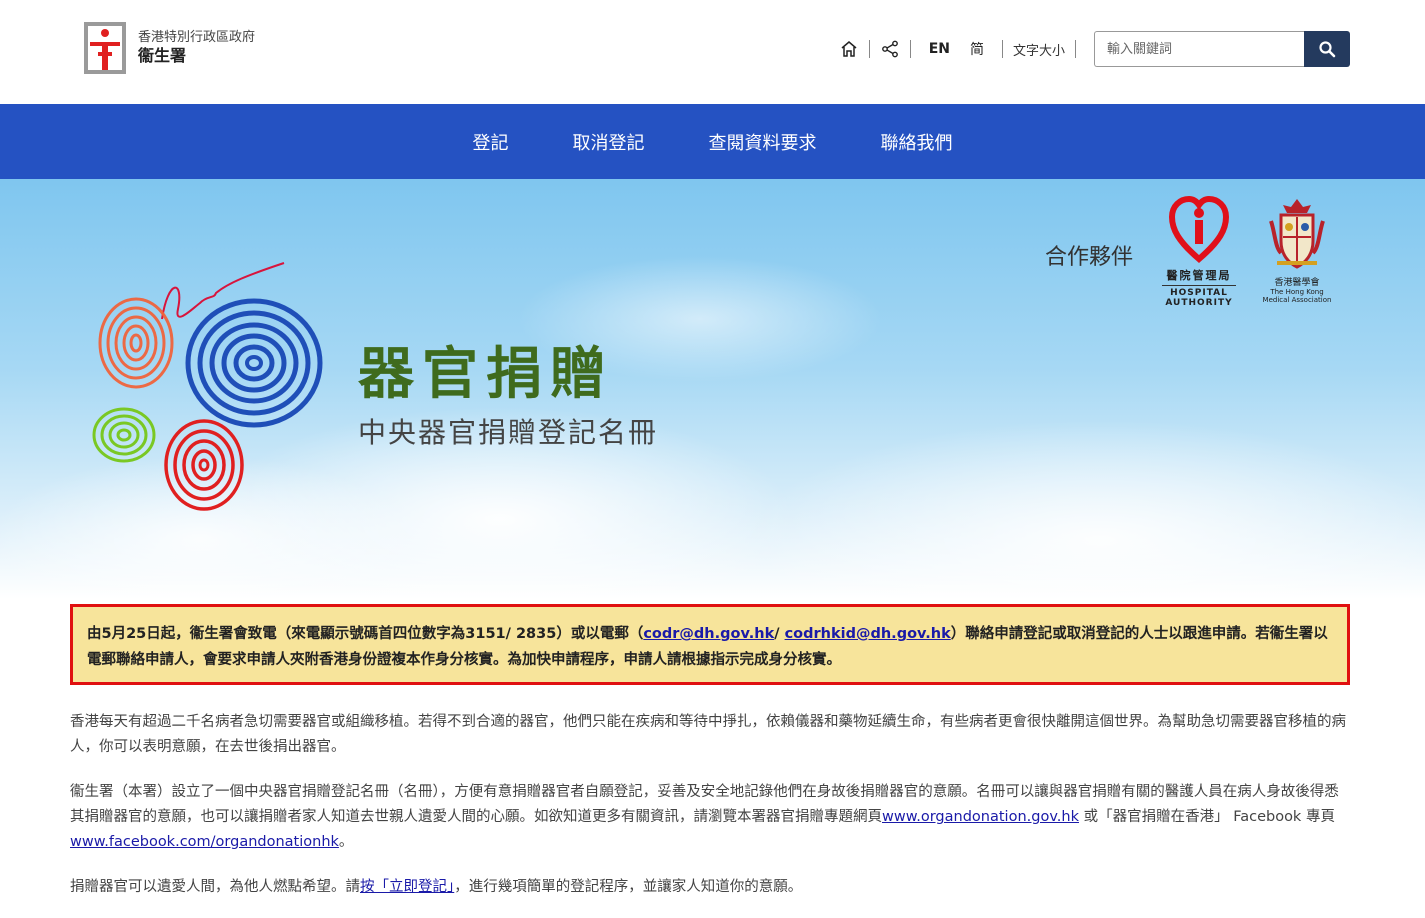 This screenshot has width=1425, height=918. I want to click on page-title: 器官捐贈, so click(486, 374).